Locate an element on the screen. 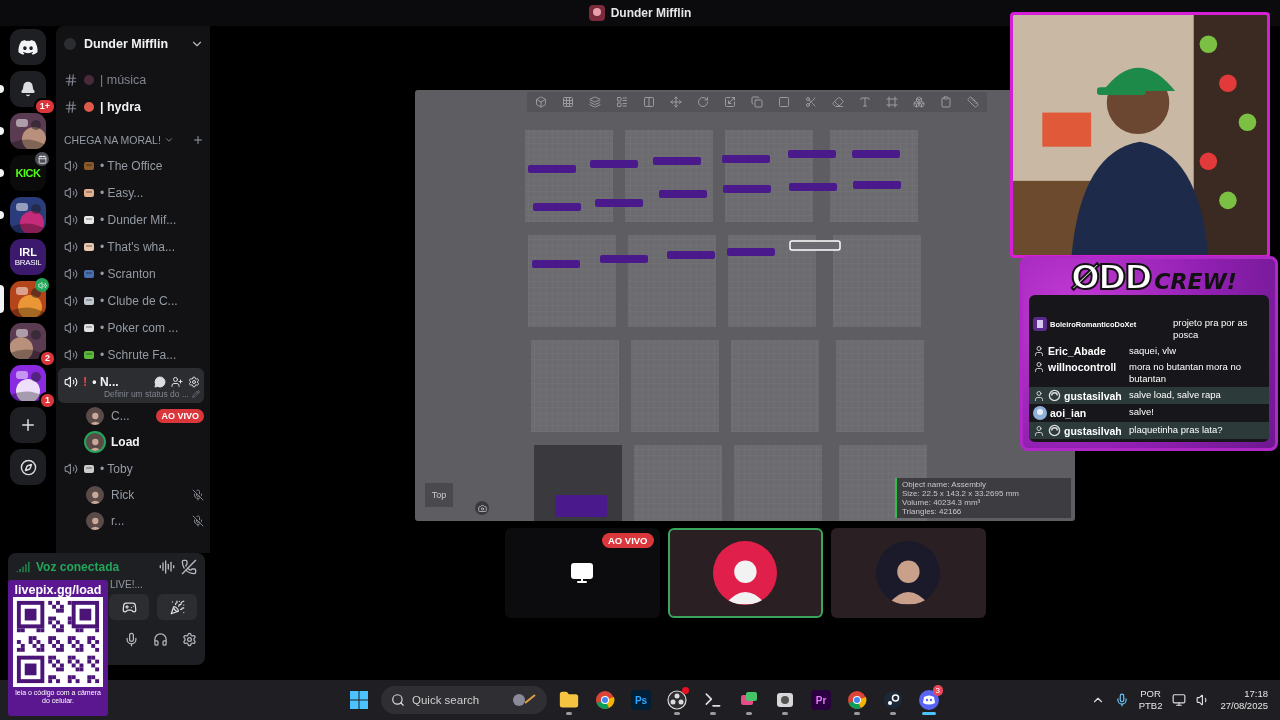 The height and width of the screenshot is (720, 1280). member-name: Rick is located at coordinates (148, 495).